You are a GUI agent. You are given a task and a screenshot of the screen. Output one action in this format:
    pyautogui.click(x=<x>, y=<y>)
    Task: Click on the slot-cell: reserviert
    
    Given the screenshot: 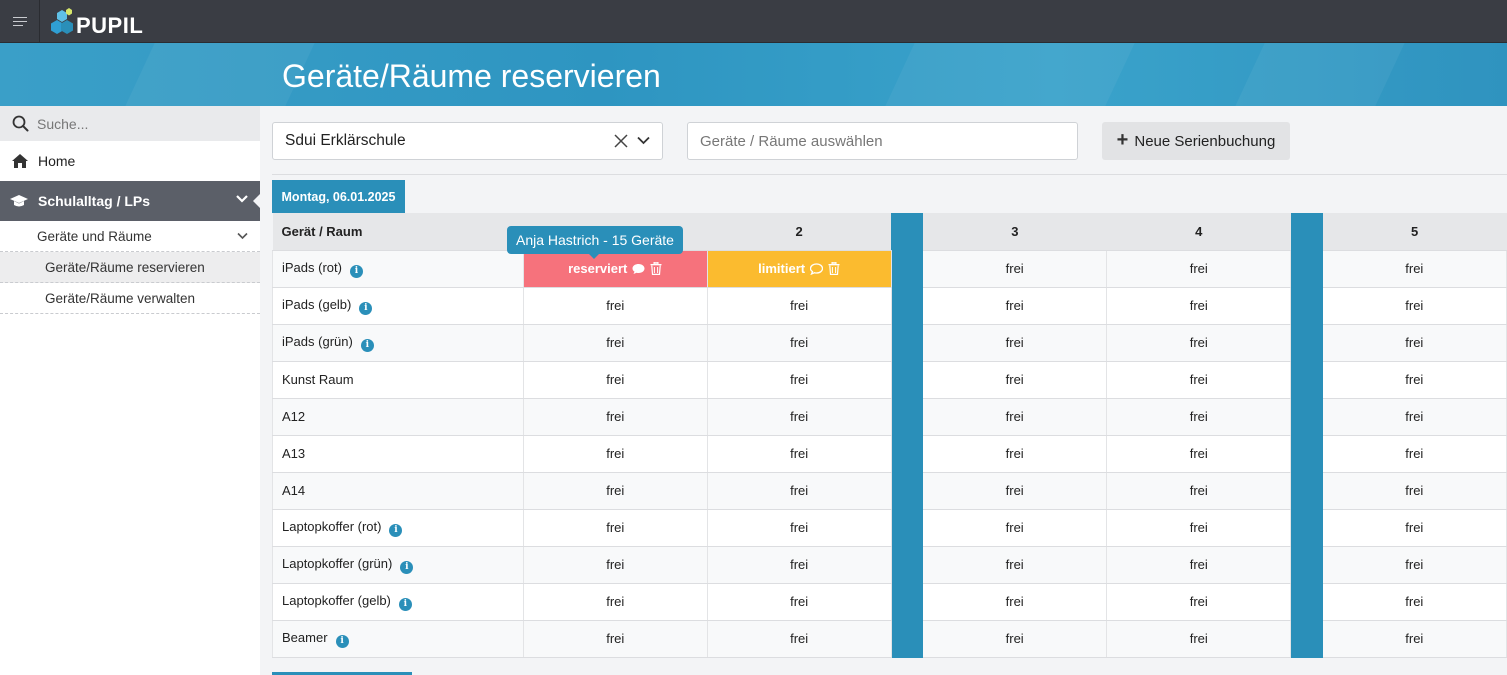 What is the action you would take?
    pyautogui.click(x=615, y=269)
    